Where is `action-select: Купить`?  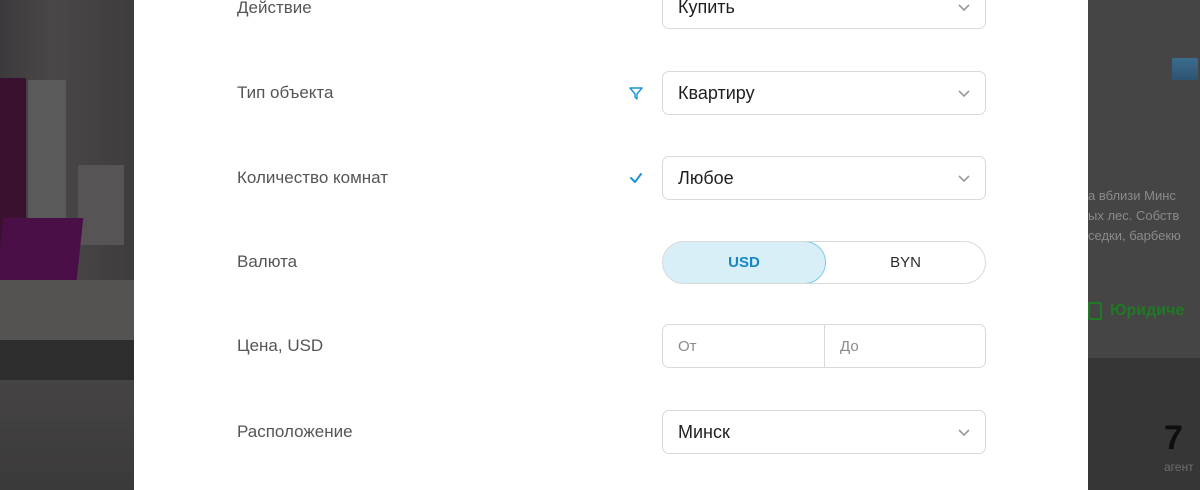
action-select: Купить is located at coordinates (824, 14).